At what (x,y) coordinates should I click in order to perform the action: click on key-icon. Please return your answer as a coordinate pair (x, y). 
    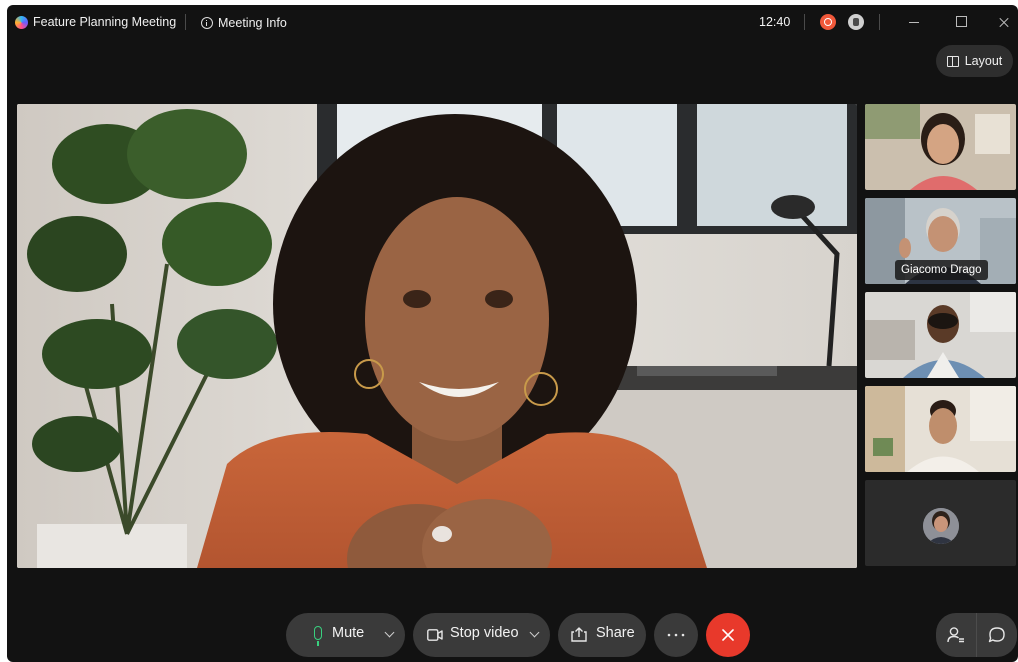
    Looking at the image, I should click on (856, 22).